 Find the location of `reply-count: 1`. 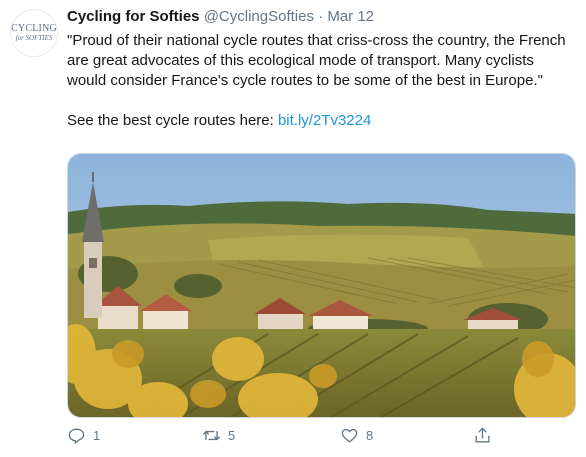

reply-count: 1 is located at coordinates (97, 435).